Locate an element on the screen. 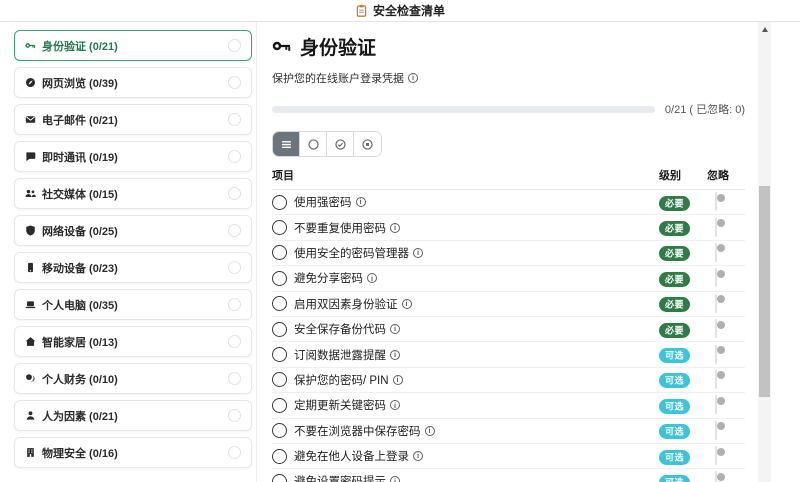  person-icon is located at coordinates (30, 415).